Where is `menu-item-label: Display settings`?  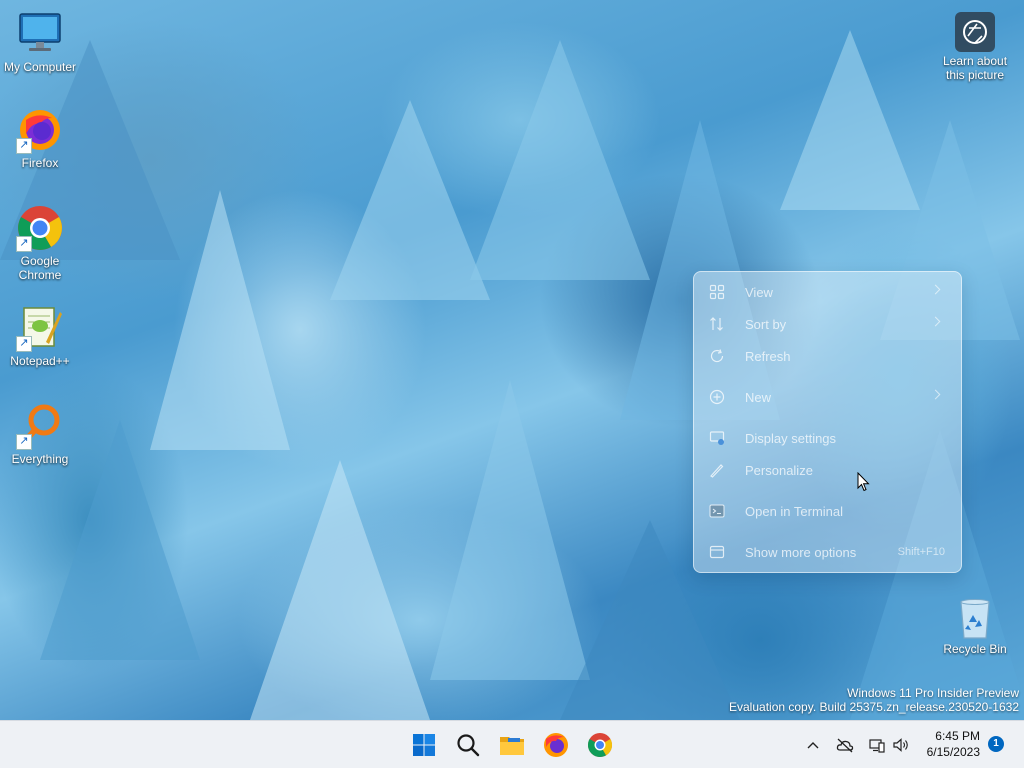 menu-item-label: Display settings is located at coordinates (791, 438).